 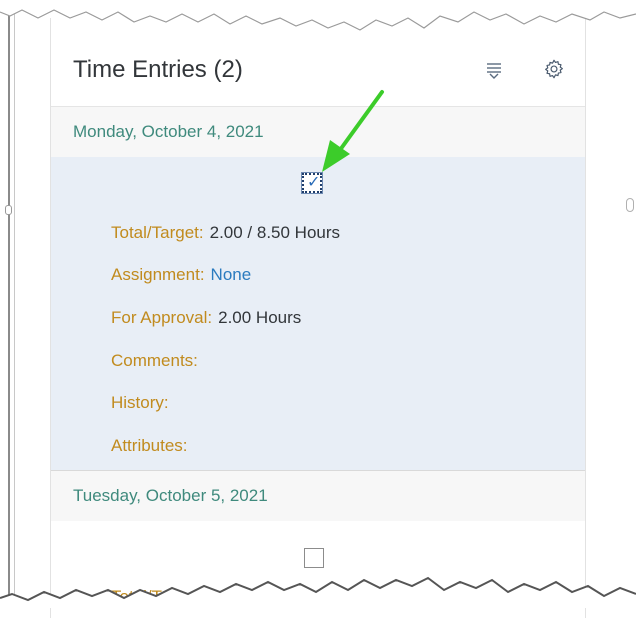 I want to click on group-header-monday: Monday, October 4, 2021, so click(x=318, y=132).